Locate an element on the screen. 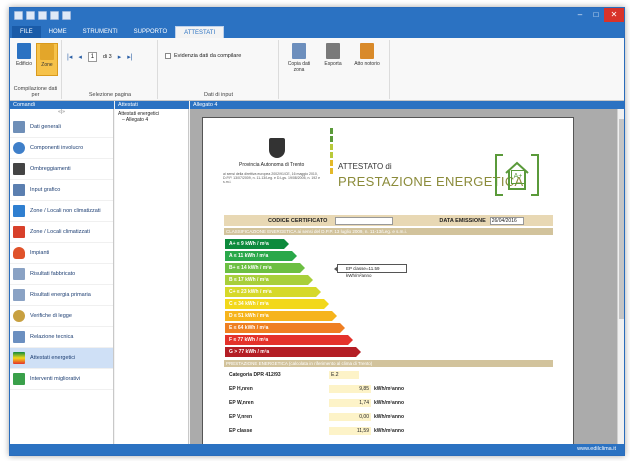  nav-label: Dati generali is located at coordinates (45, 127).